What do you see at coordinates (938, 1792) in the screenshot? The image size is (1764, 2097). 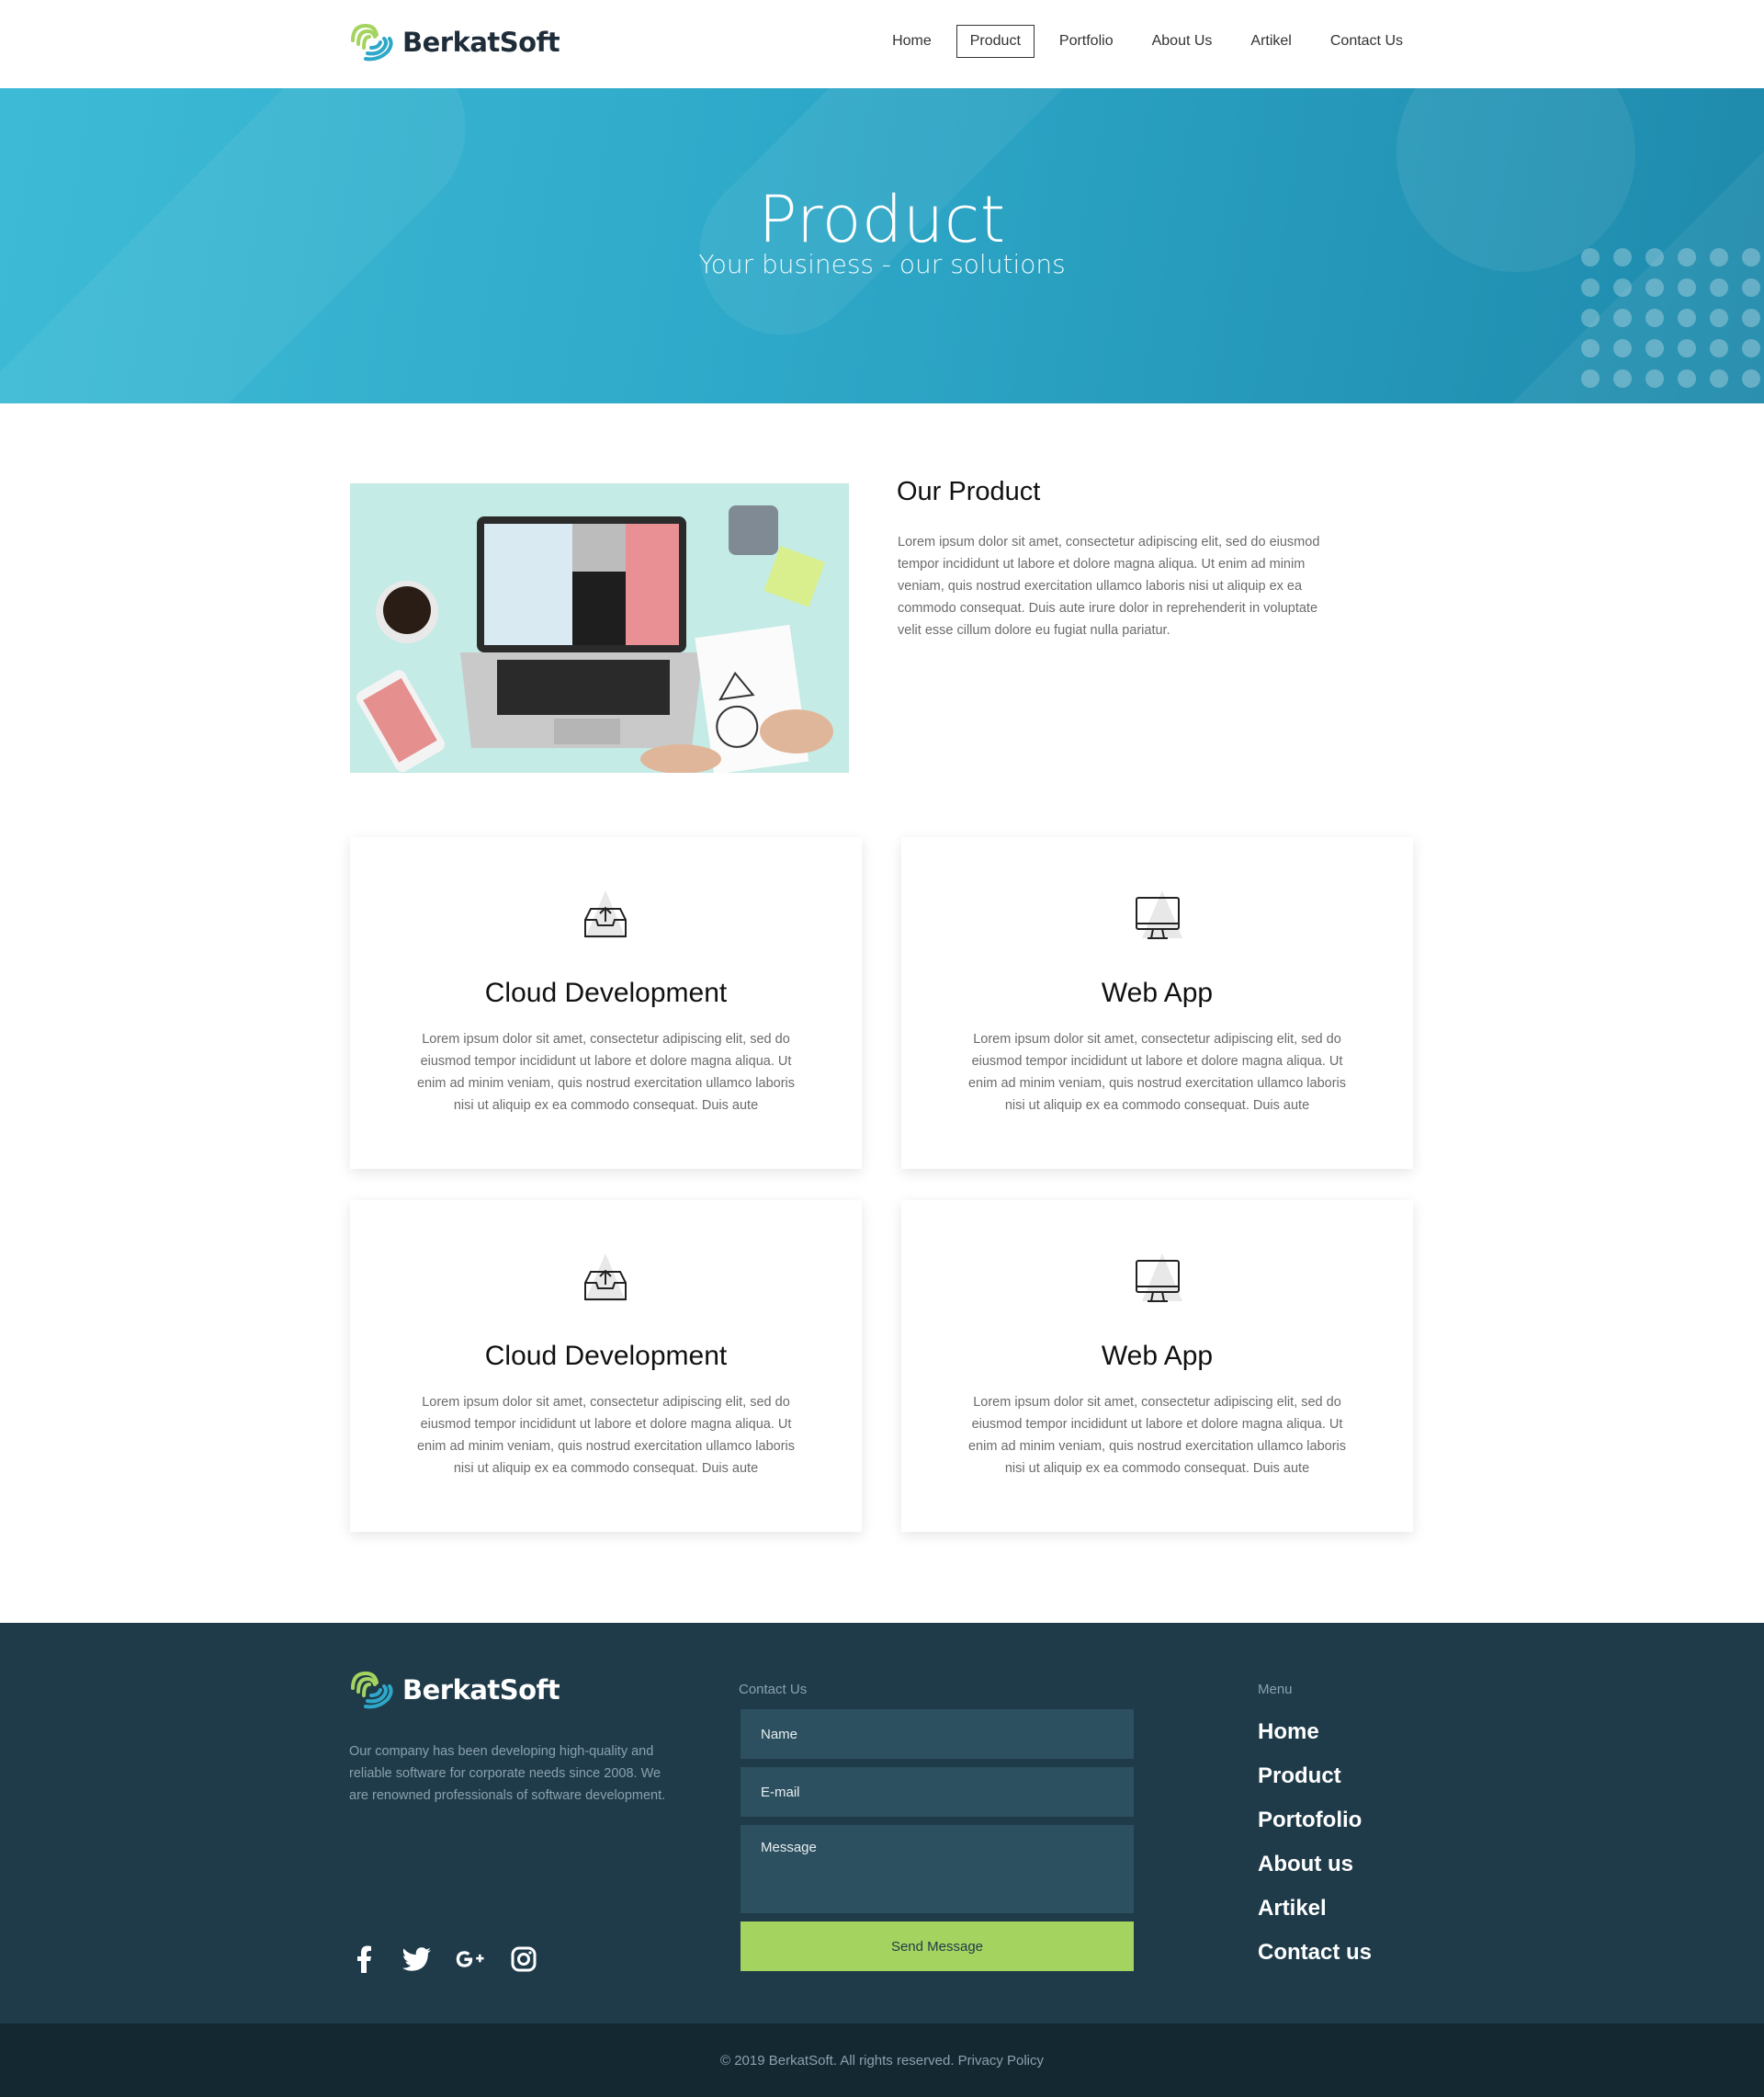 I see `email-field: E-mail` at bounding box center [938, 1792].